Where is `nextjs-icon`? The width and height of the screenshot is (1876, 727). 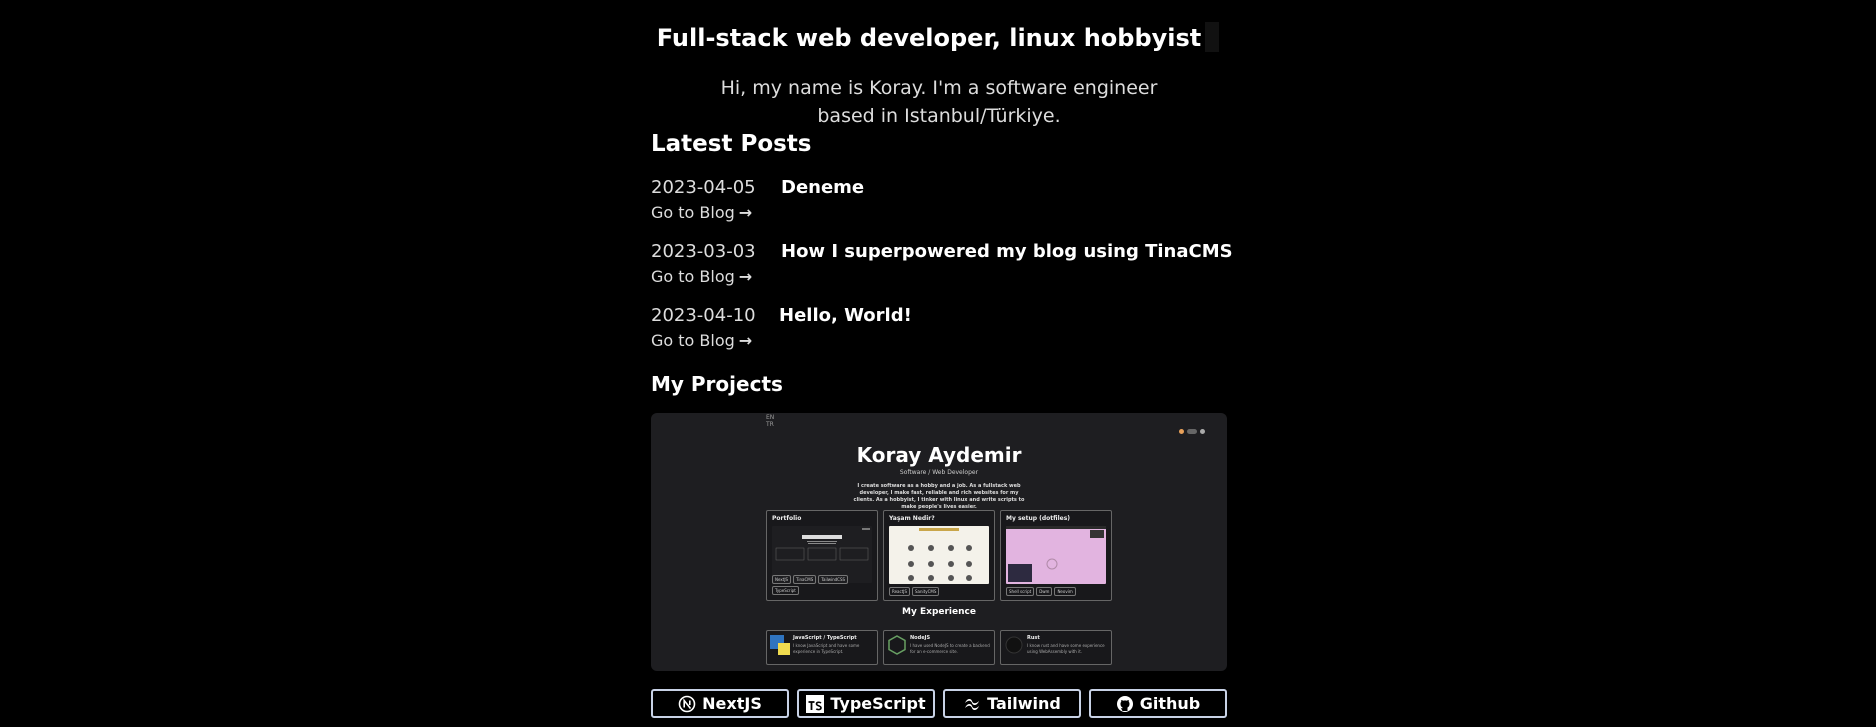 nextjs-icon is located at coordinates (687, 703).